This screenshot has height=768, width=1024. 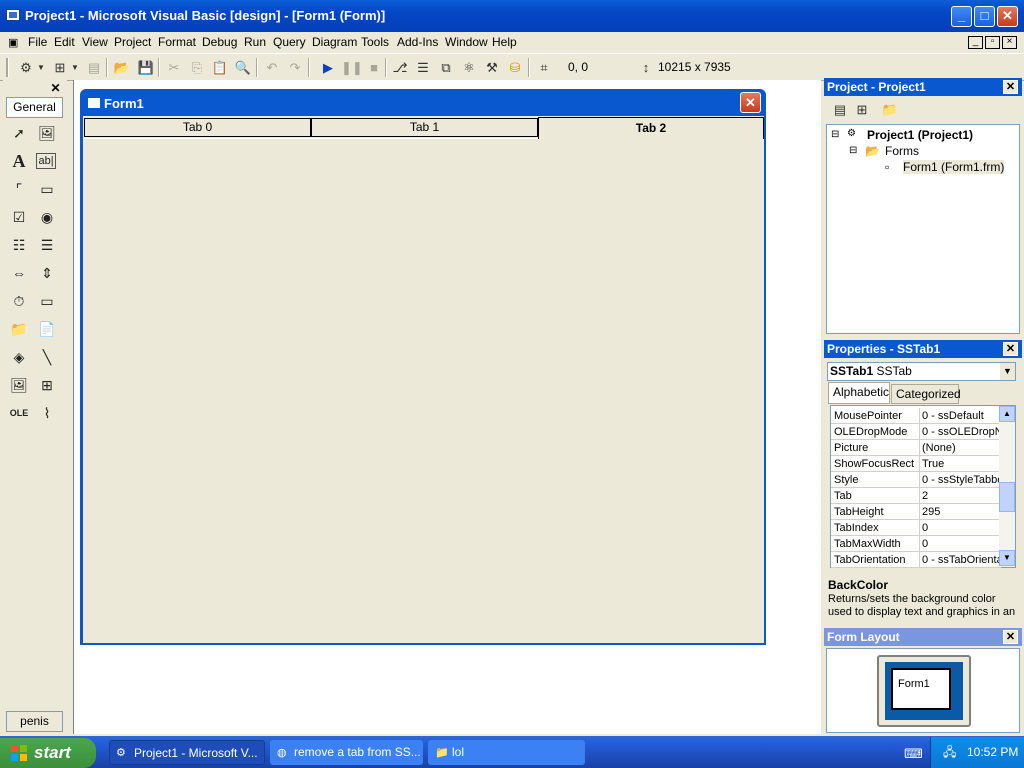 I want to click on cut-icon: ✂, so click(x=174, y=67).